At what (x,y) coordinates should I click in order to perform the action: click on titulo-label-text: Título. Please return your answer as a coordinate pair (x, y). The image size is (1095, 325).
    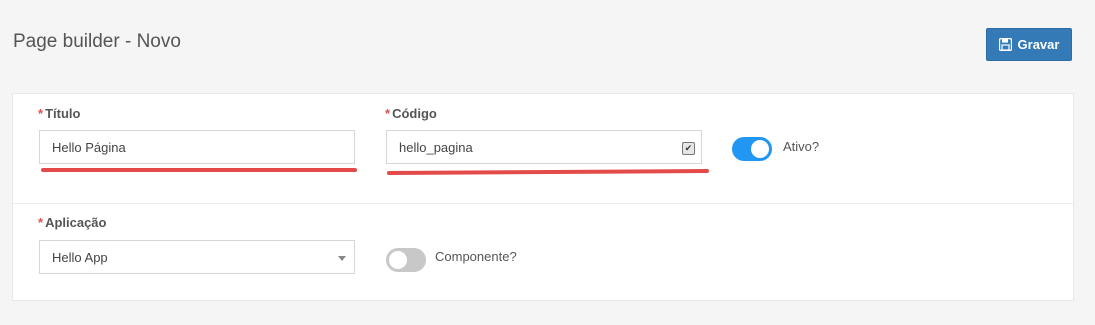
    Looking at the image, I should click on (63, 113).